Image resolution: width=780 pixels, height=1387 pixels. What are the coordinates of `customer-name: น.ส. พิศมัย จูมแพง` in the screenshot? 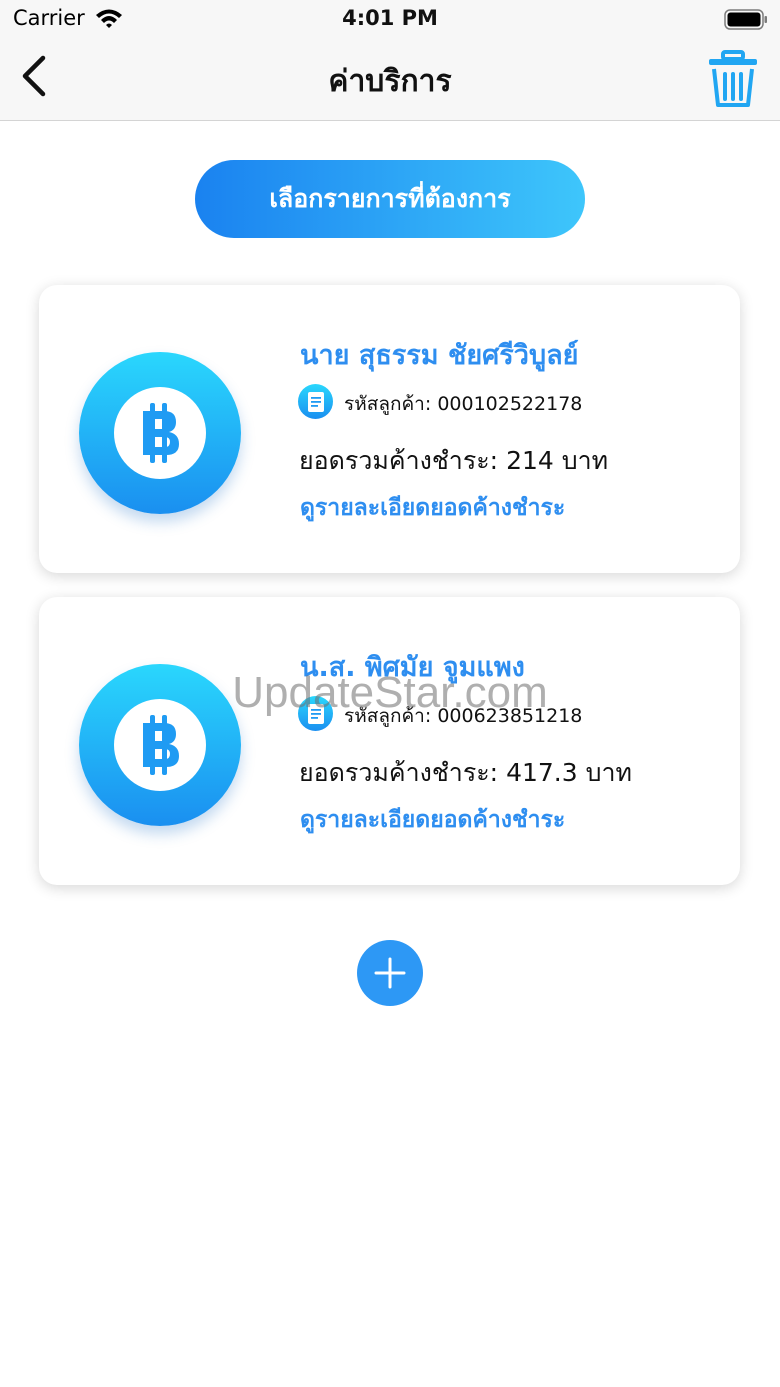 It's located at (412, 667).